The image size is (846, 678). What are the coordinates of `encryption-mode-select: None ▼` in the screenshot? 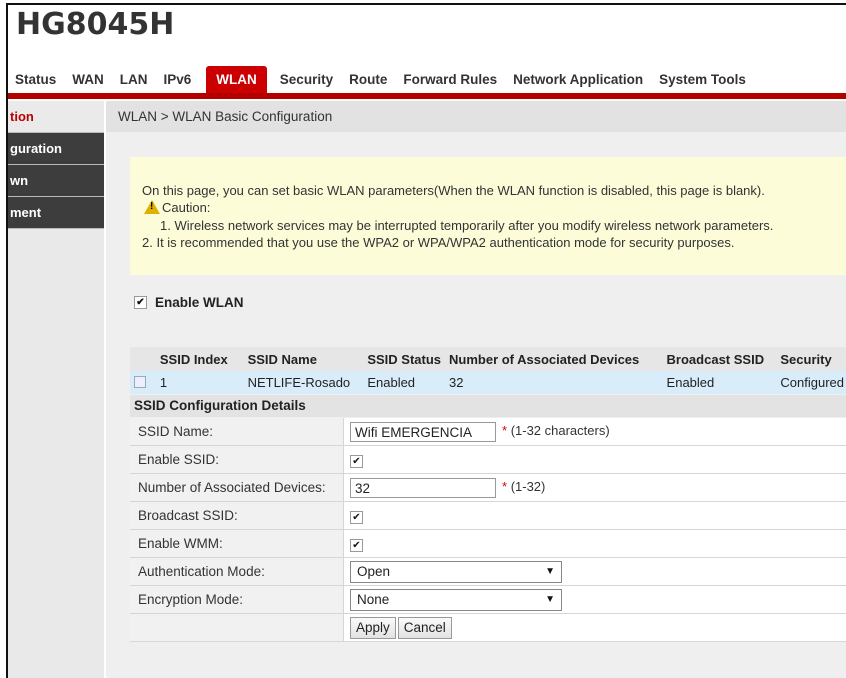 It's located at (456, 600).